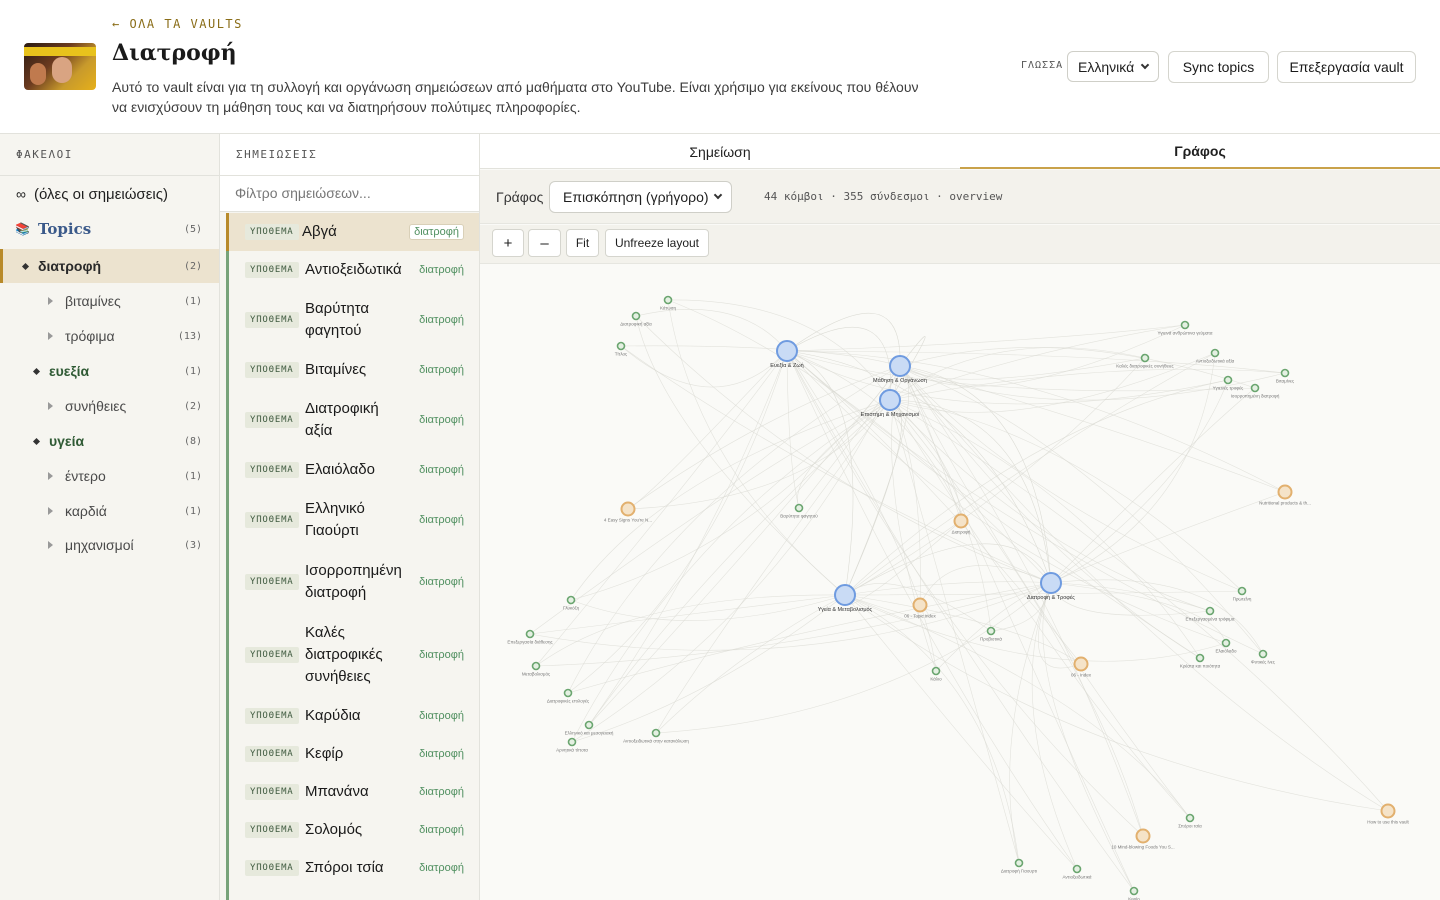 The width and height of the screenshot is (1440, 900). What do you see at coordinates (109, 336) in the screenshot?
I see `folder-item: τρόφιμα (13)` at bounding box center [109, 336].